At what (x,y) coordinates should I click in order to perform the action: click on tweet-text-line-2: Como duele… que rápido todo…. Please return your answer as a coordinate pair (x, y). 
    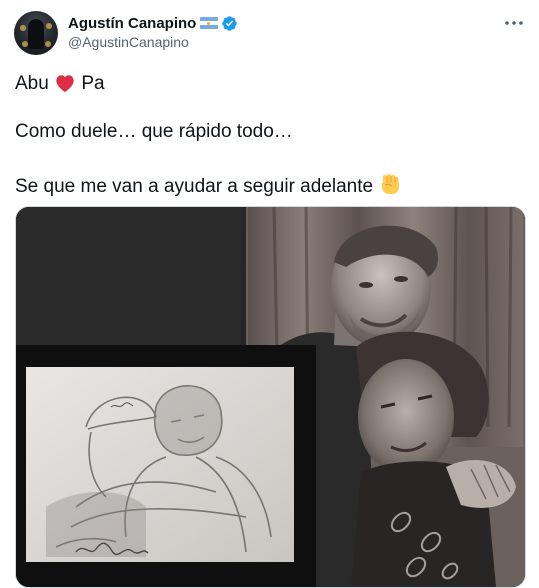
    Looking at the image, I should click on (154, 131).